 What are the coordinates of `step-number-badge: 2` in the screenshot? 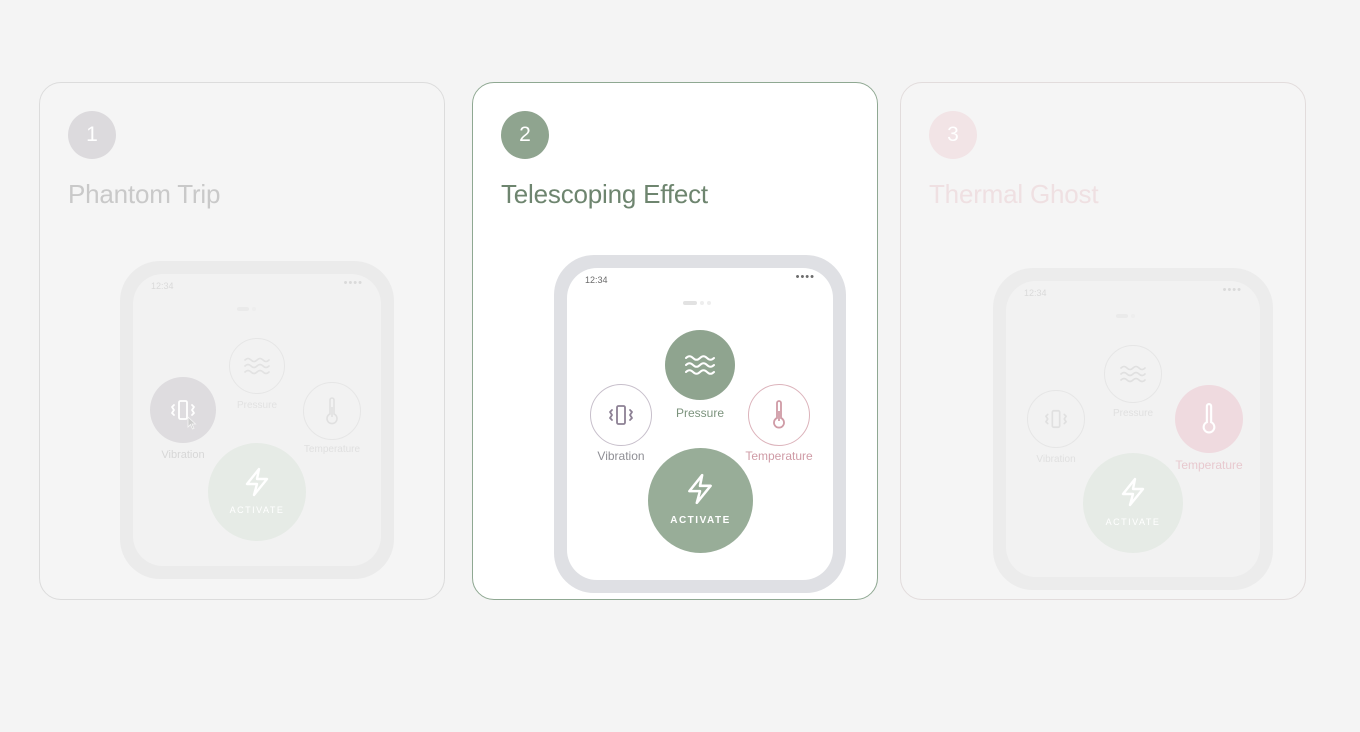 It's located at (525, 135).